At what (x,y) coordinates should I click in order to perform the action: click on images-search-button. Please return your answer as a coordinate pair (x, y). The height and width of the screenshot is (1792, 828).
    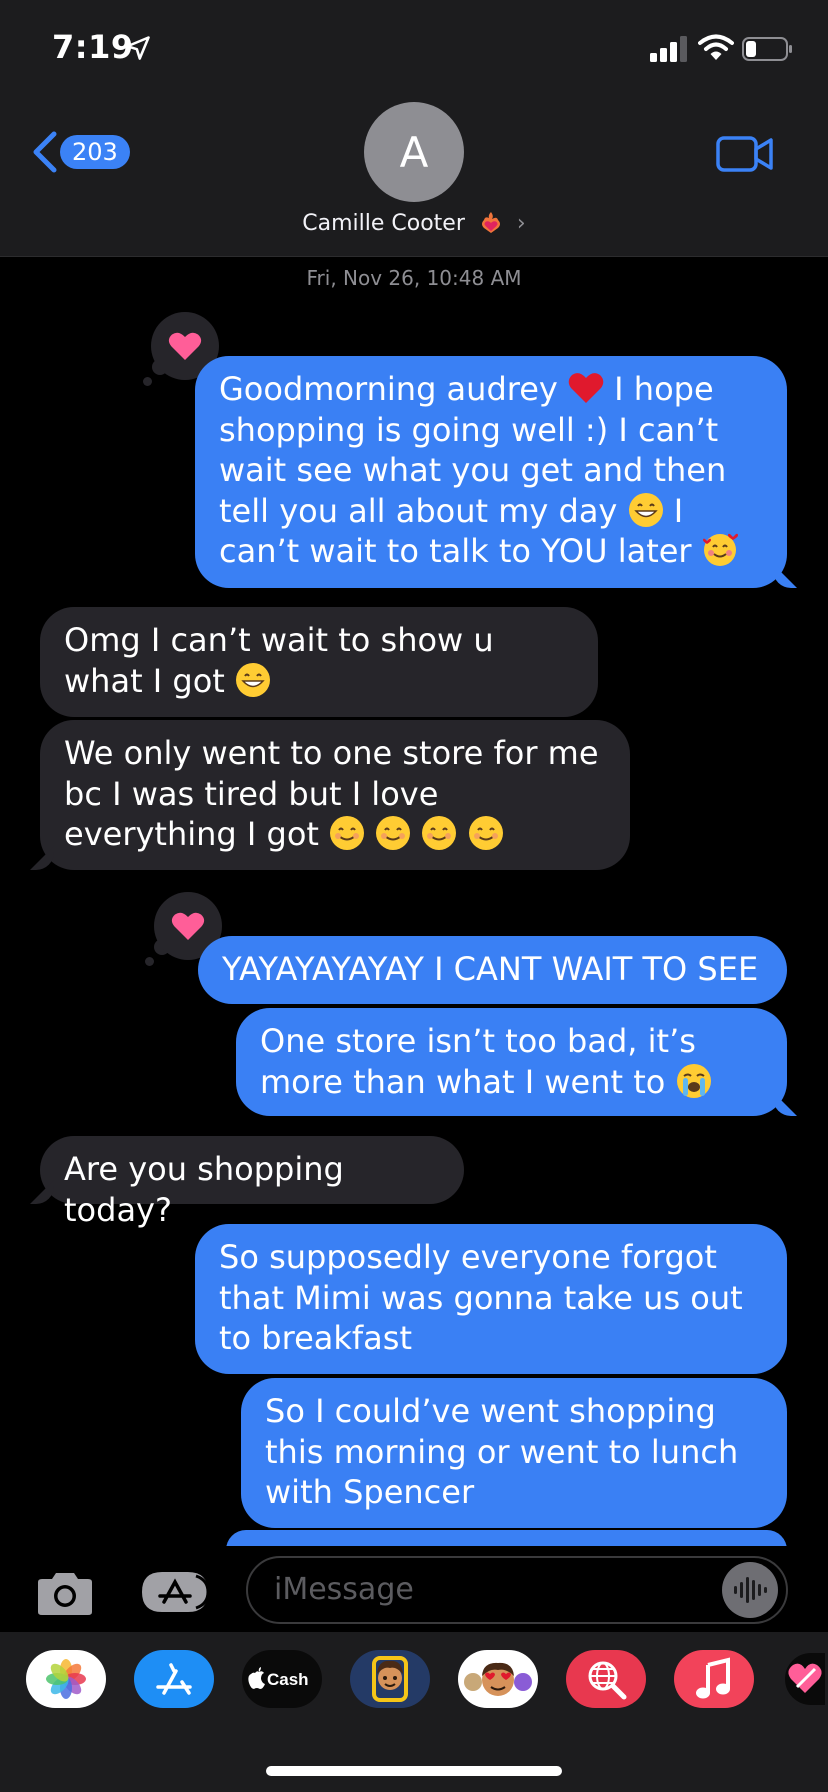
    Looking at the image, I should click on (606, 1679).